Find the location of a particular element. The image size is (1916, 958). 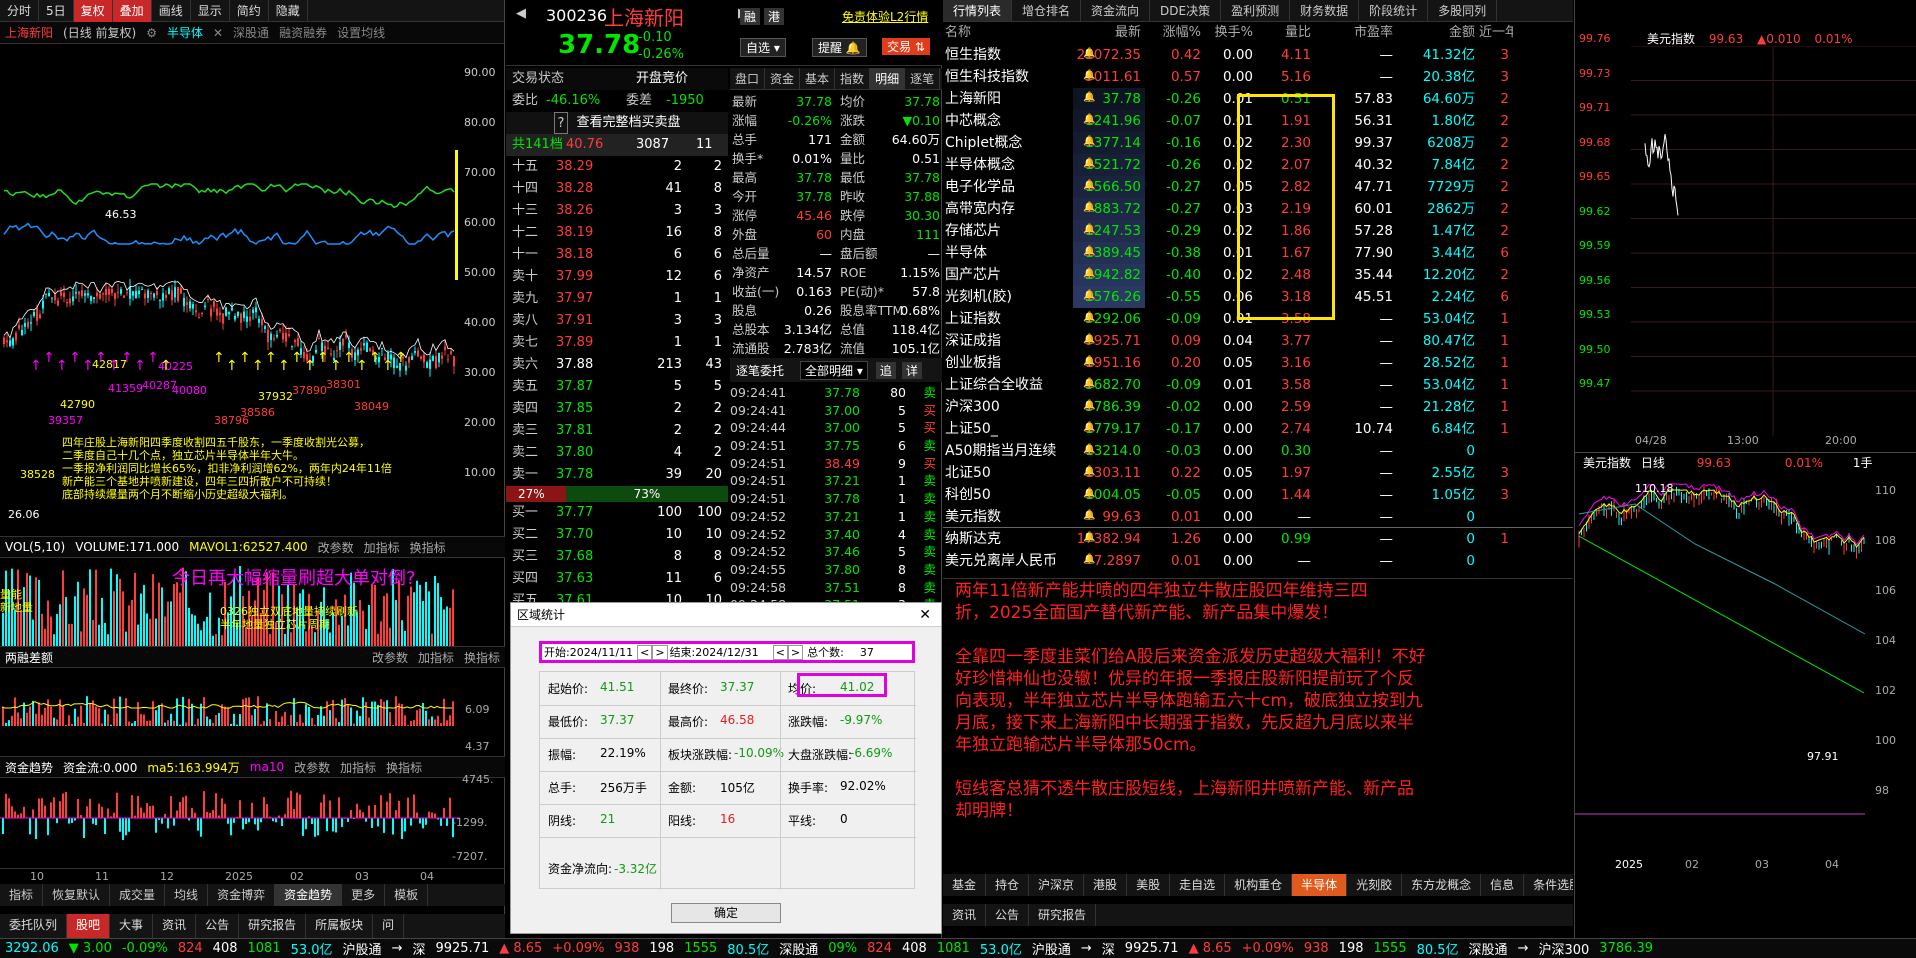

group-tab: 美股 is located at coordinates (1149, 885).